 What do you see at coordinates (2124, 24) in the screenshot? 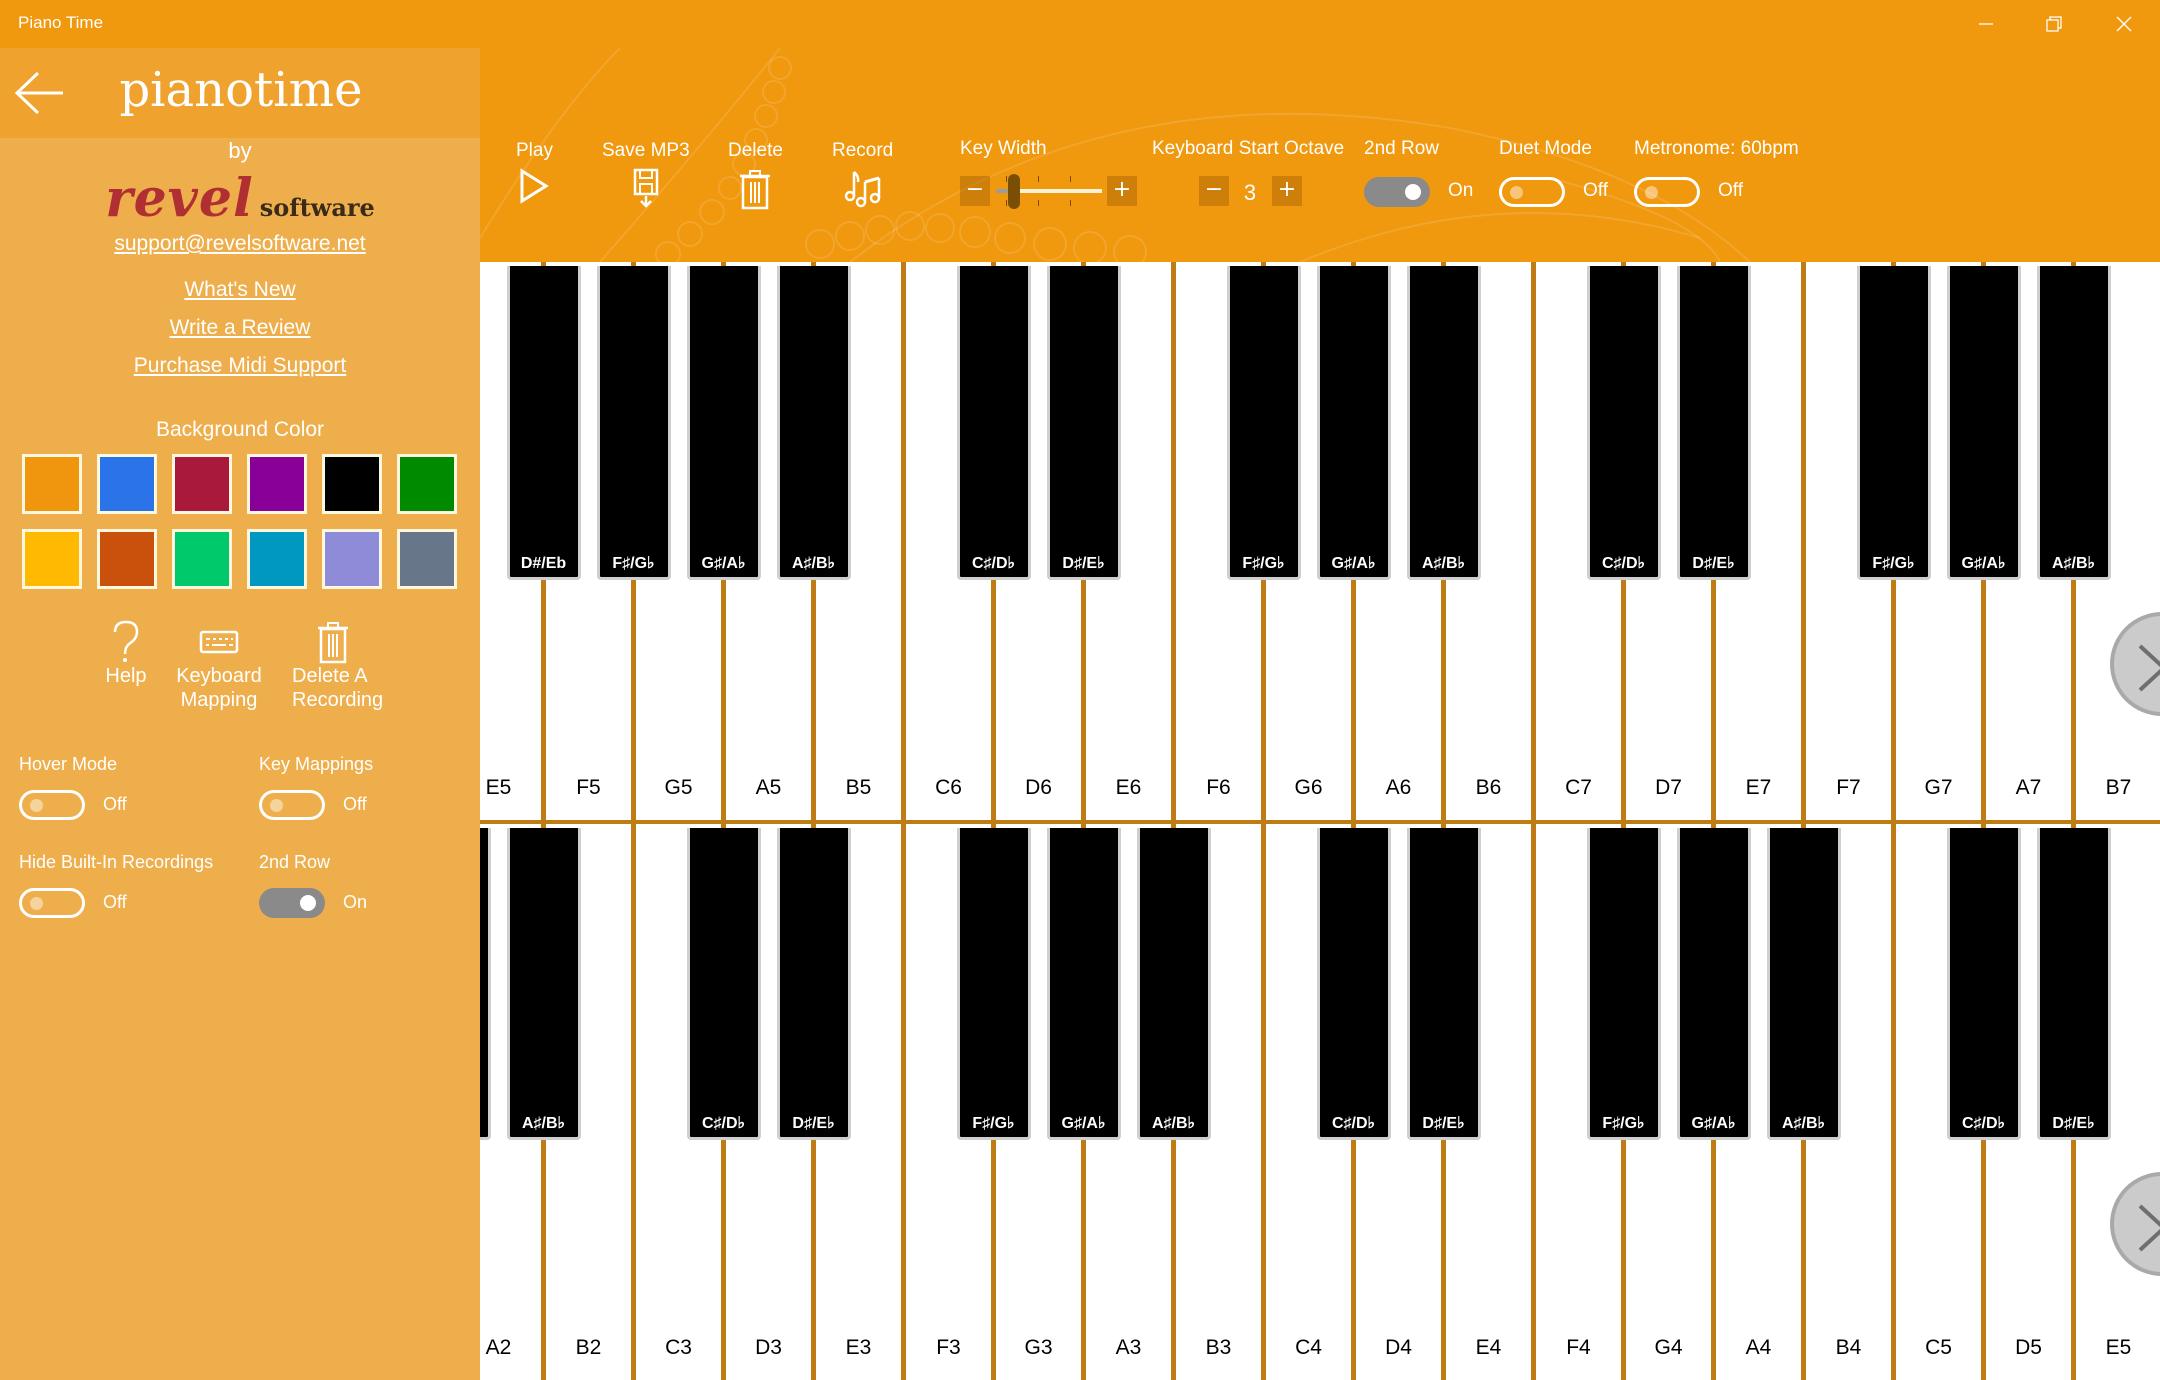
I see `close-button` at bounding box center [2124, 24].